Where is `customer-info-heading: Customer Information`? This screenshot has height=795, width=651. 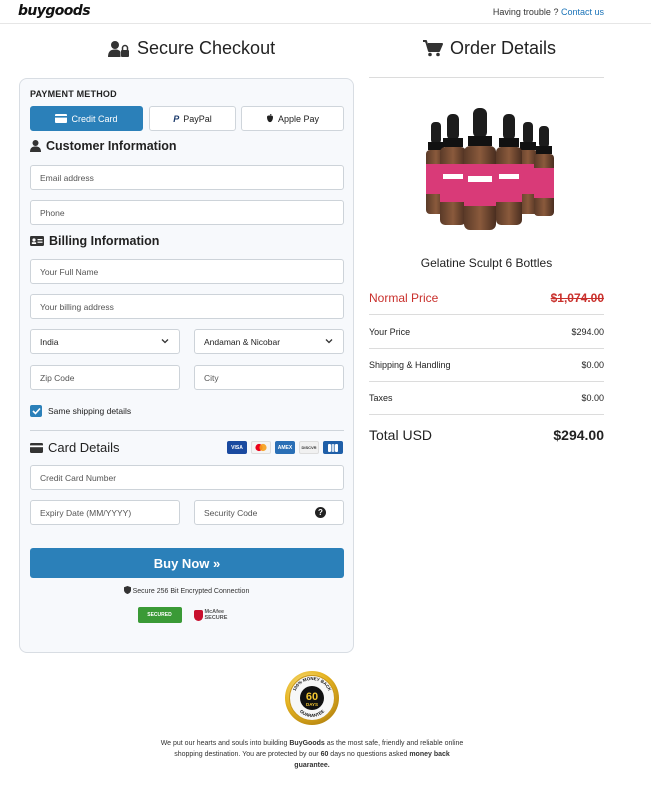
customer-info-heading: Customer Information is located at coordinates (103, 146).